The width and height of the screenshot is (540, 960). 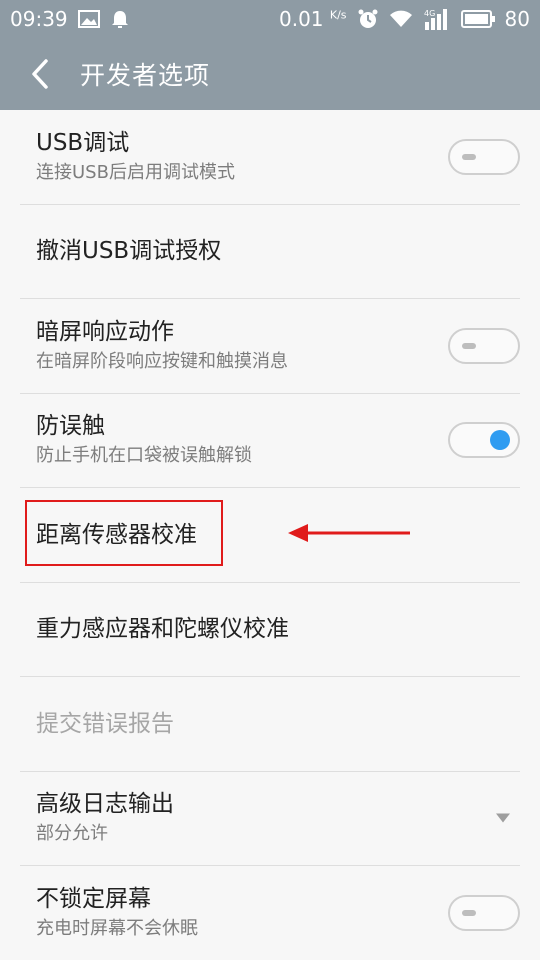 I want to click on setting-anti-touch: 防误触 防止手机在口袋被误触解锁, so click(x=270, y=441).